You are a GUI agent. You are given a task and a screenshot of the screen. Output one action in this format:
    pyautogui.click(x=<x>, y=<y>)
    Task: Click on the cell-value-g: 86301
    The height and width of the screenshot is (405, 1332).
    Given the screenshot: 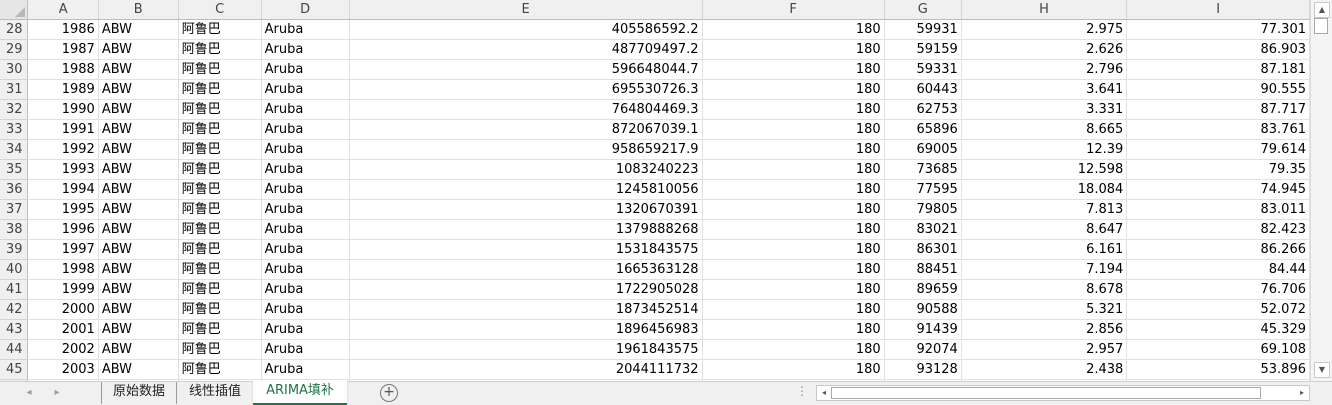 What is the action you would take?
    pyautogui.click(x=923, y=249)
    